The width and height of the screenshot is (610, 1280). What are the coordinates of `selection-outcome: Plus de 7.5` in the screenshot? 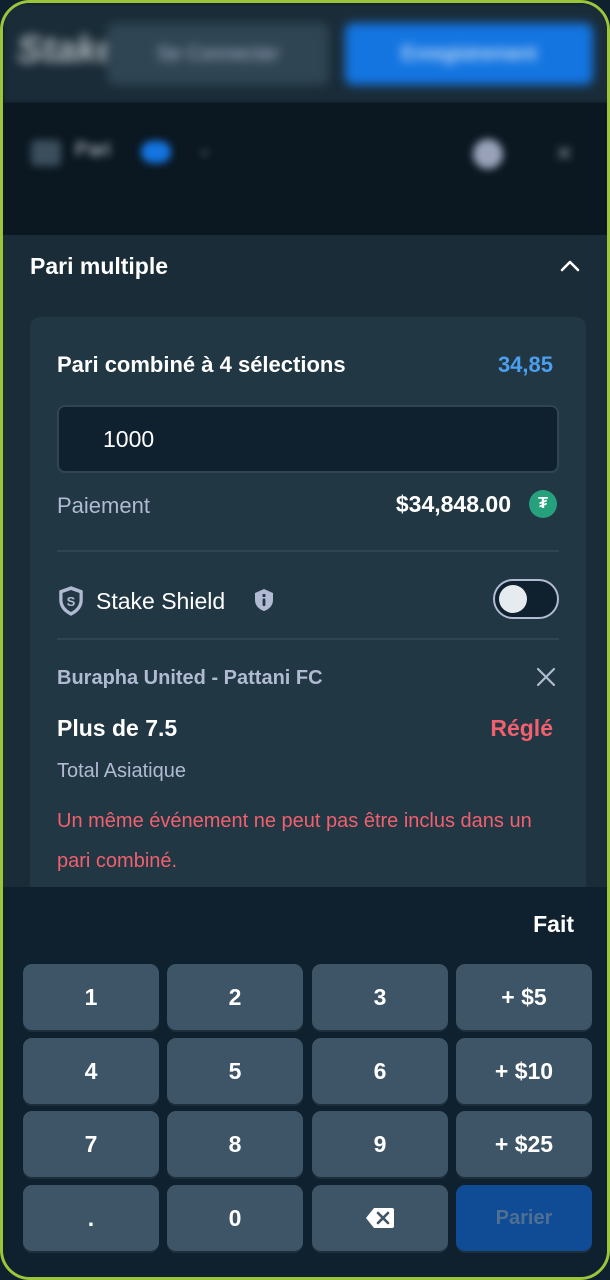 It's located at (117, 728).